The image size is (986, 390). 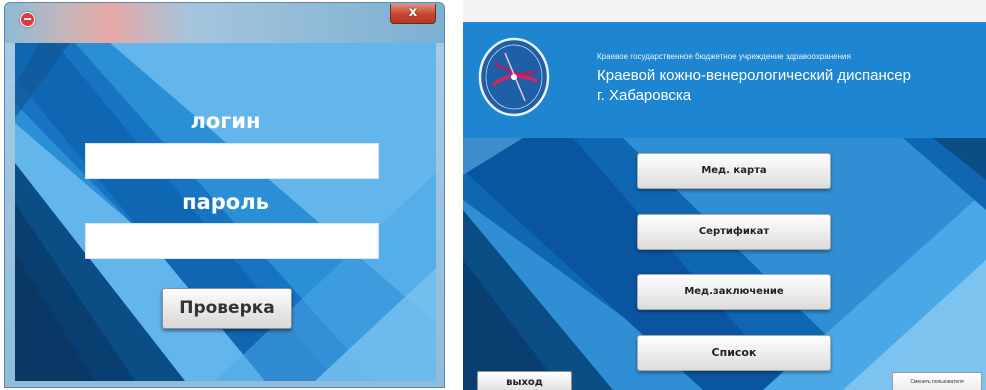 What do you see at coordinates (232, 161) in the screenshot?
I see `login-input` at bounding box center [232, 161].